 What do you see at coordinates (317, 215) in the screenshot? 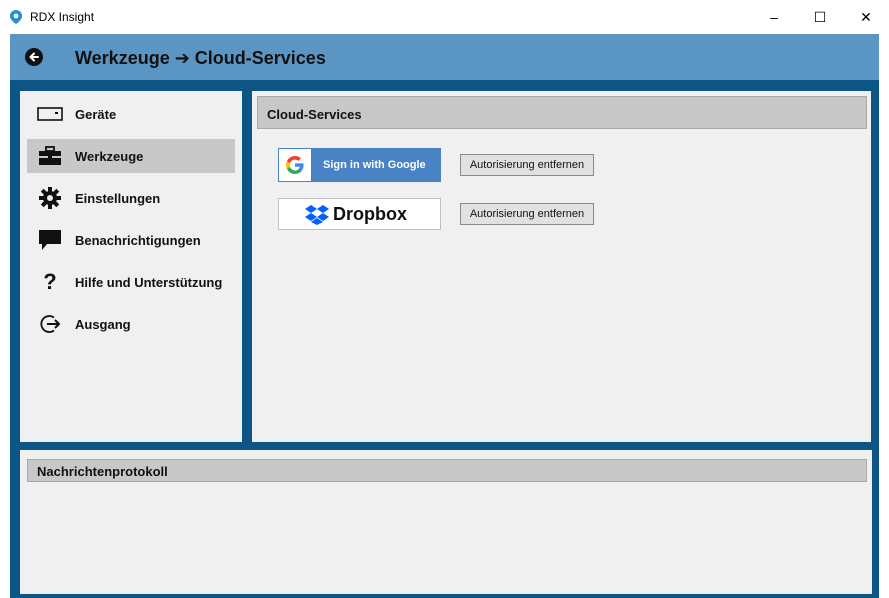
I see `dropbox-icon` at bounding box center [317, 215].